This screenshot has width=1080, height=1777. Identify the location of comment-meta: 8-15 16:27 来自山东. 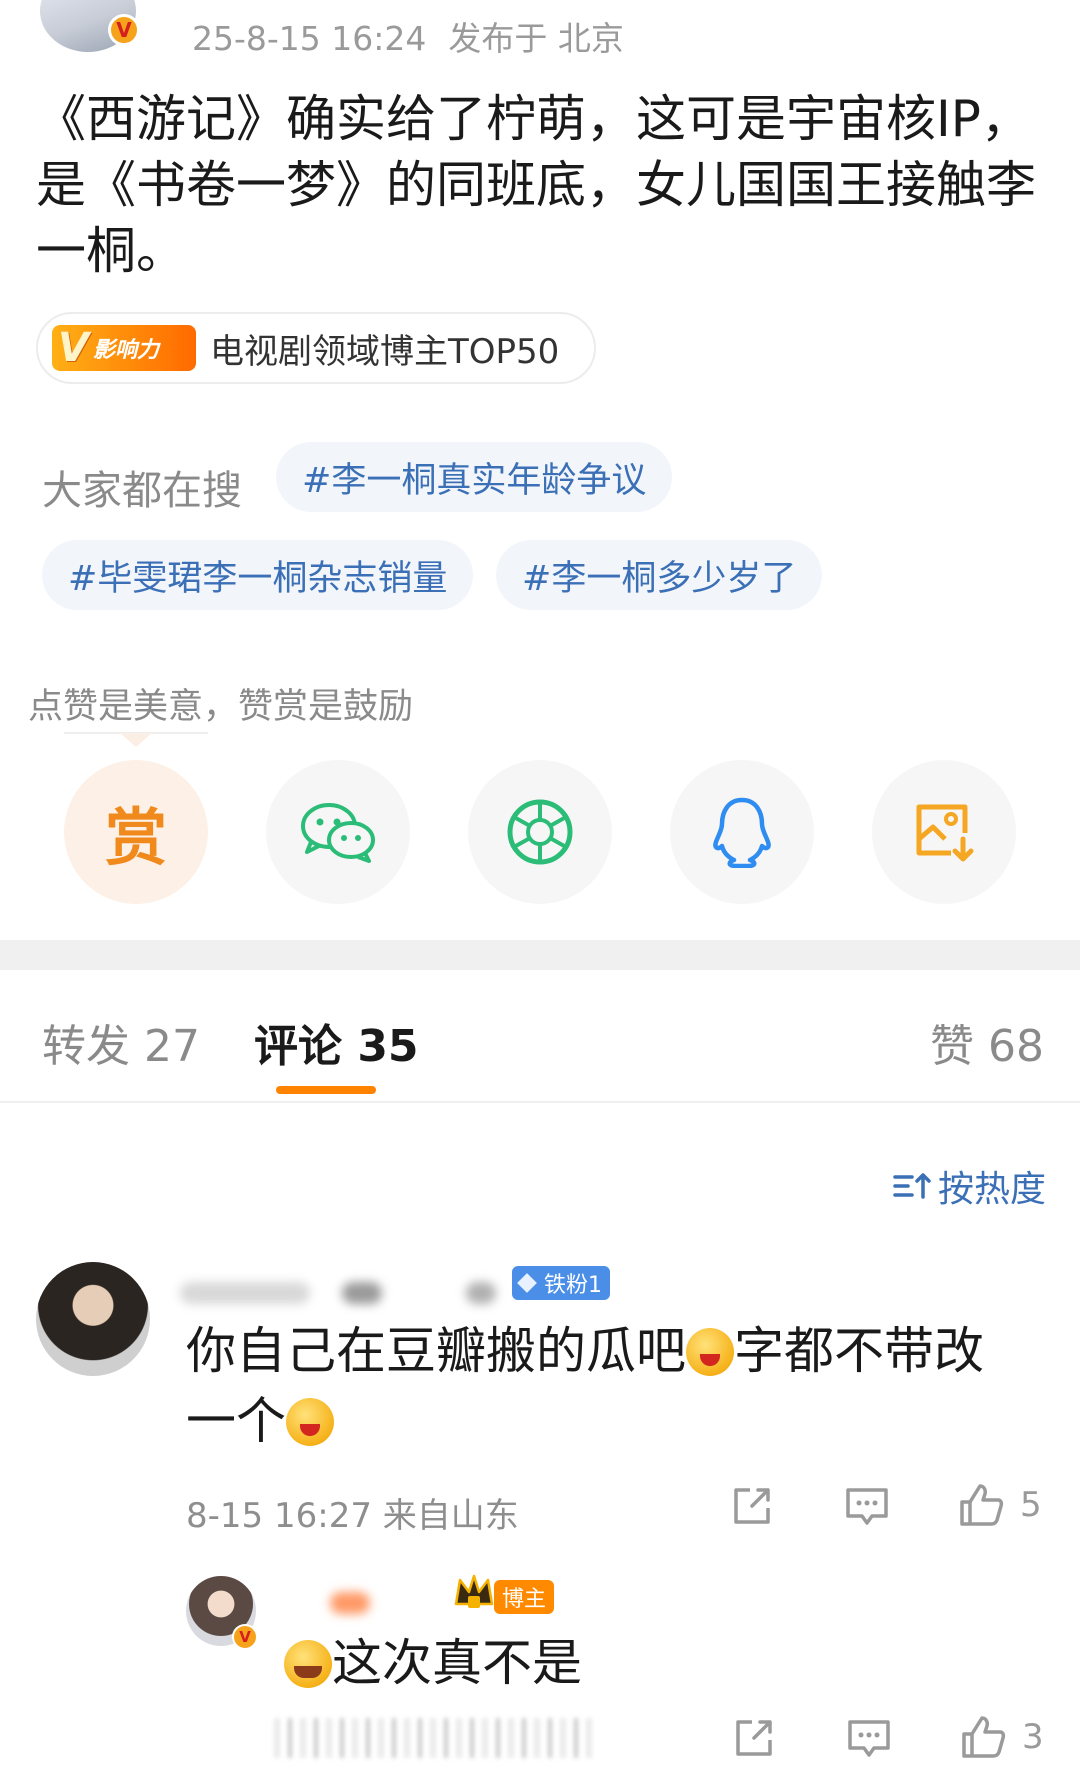
(352, 1516).